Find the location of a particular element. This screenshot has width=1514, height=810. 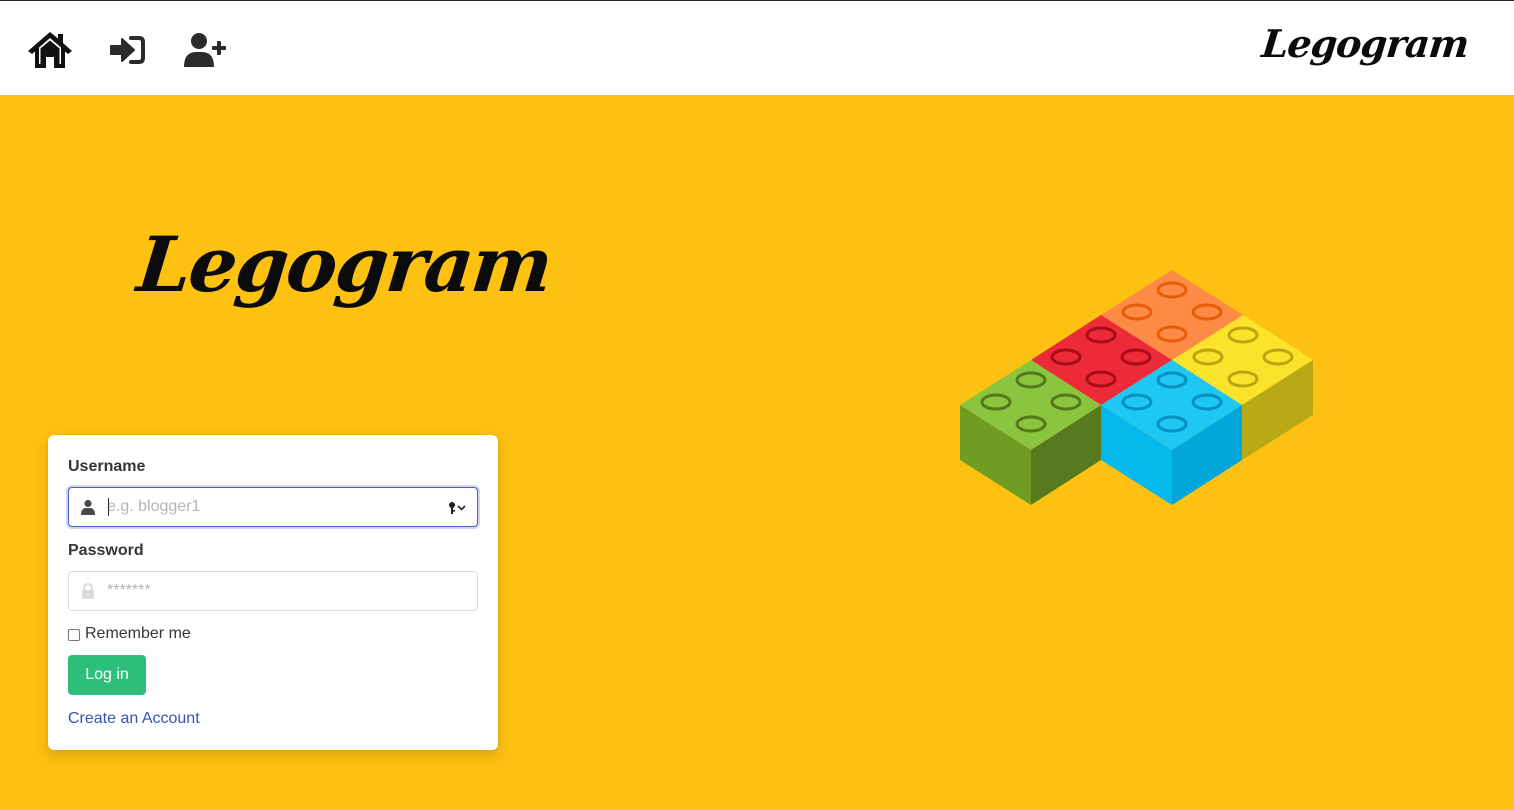

password-input is located at coordinates (267, 591).